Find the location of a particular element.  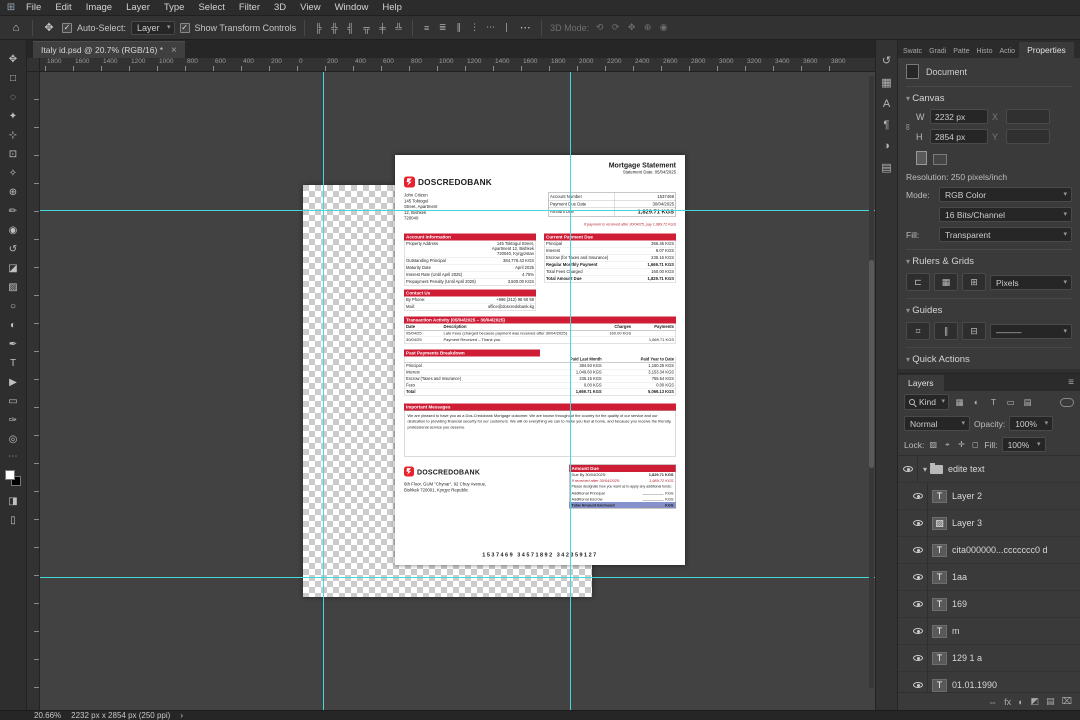

opacity-dropdown: 100% is located at coordinates (1031, 423).